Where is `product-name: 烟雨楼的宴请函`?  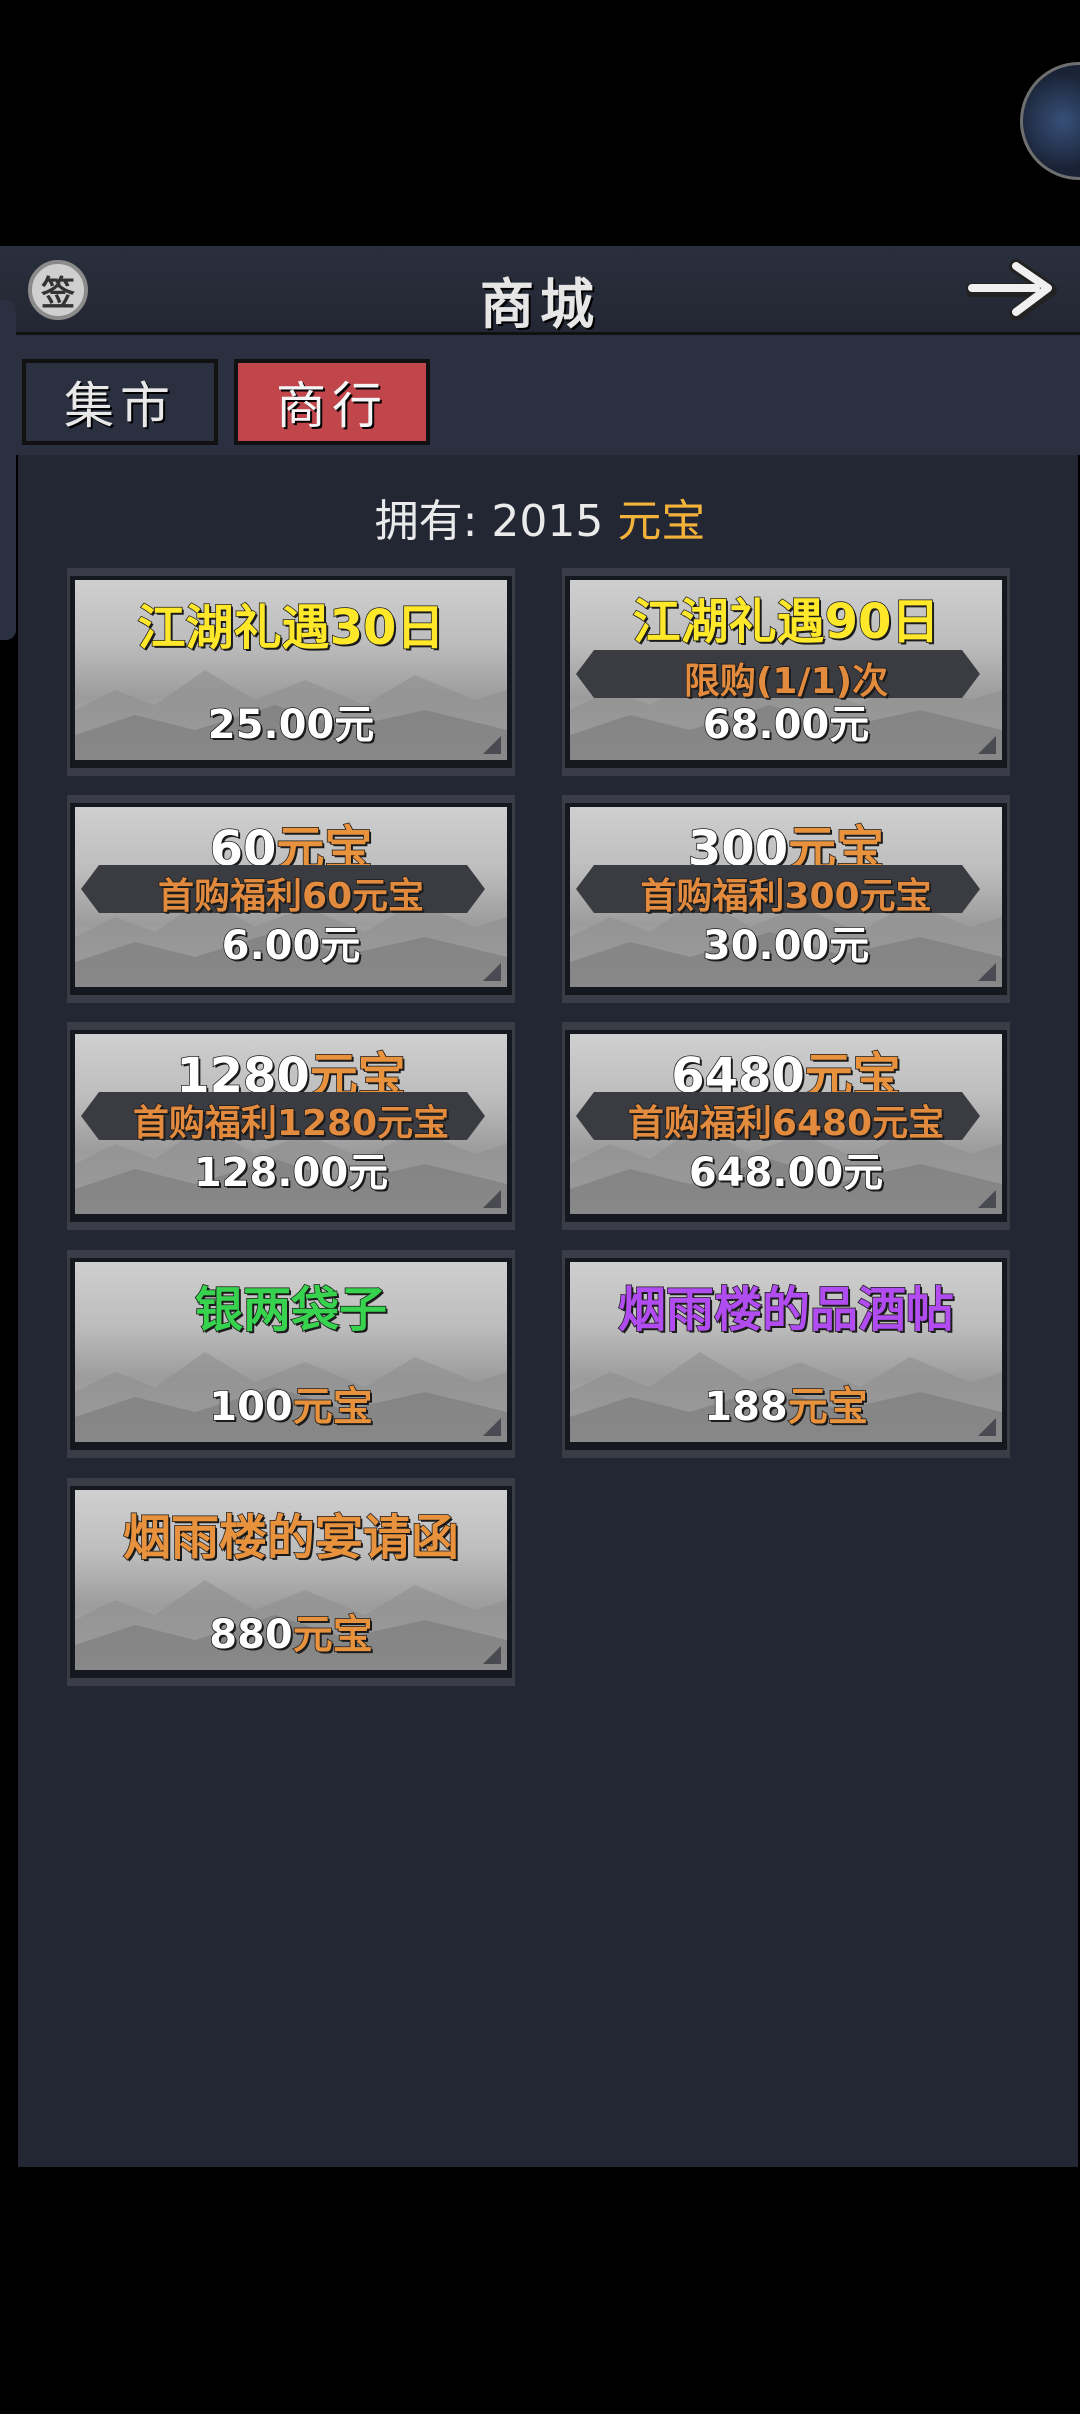 product-name: 烟雨楼的宴请函 is located at coordinates (291, 1538).